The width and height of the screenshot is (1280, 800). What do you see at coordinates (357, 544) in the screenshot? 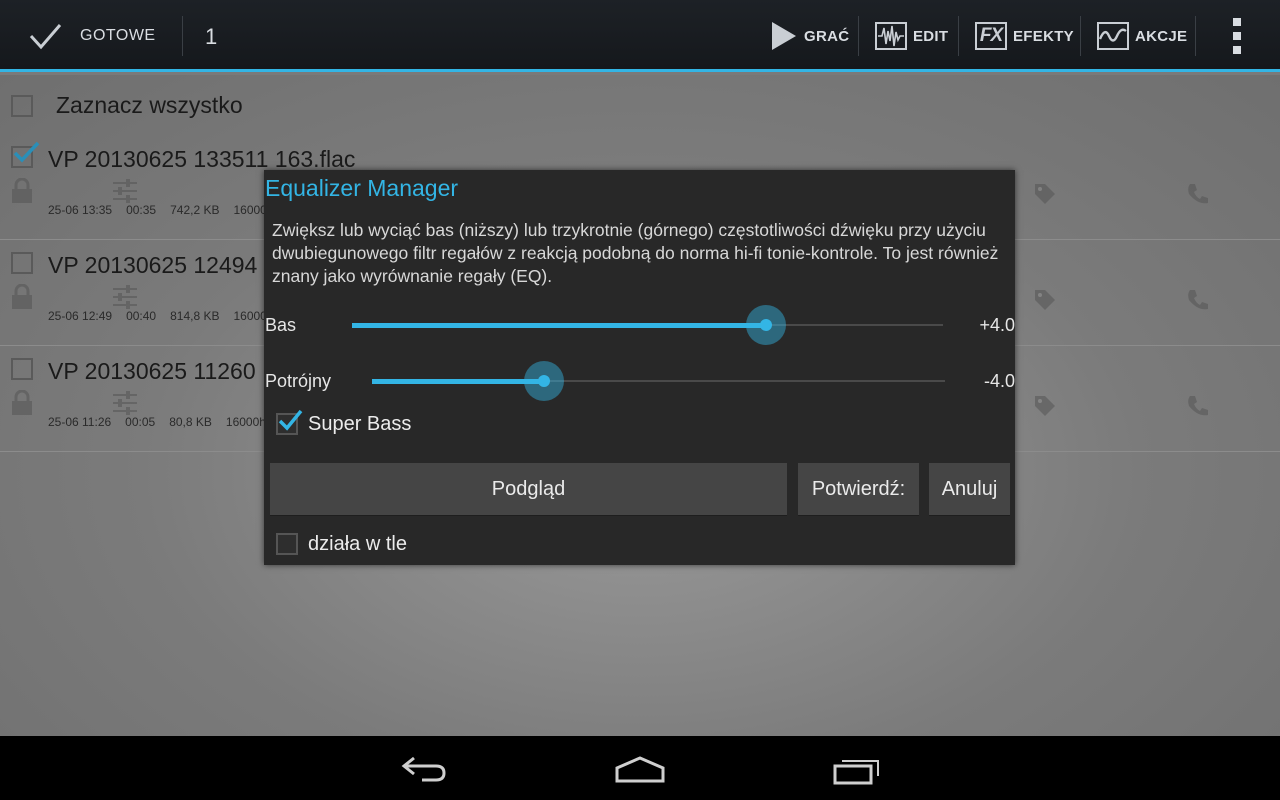
I see `run-in-background-label: działa w tle` at bounding box center [357, 544].